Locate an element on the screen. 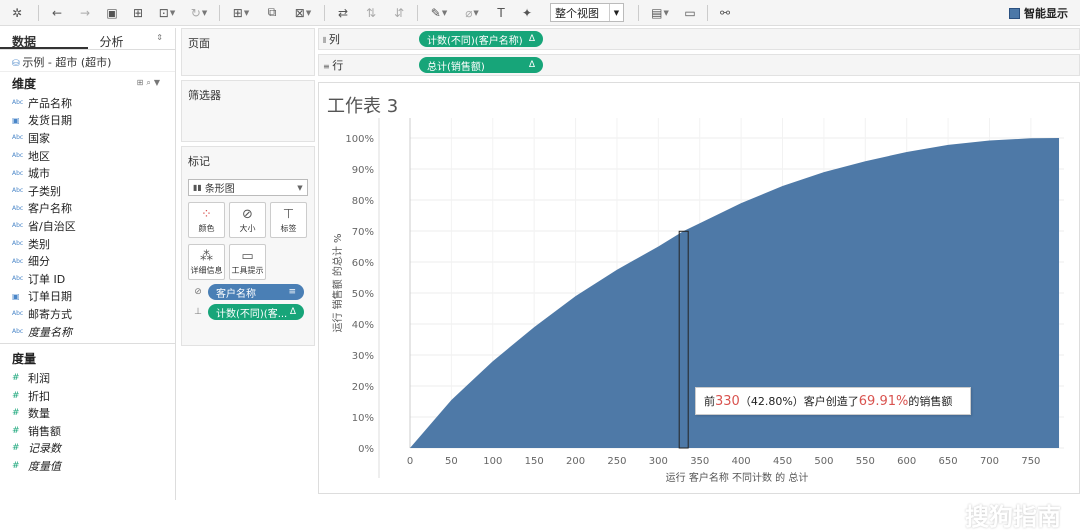  save-icon: ▣ is located at coordinates (112, 13).